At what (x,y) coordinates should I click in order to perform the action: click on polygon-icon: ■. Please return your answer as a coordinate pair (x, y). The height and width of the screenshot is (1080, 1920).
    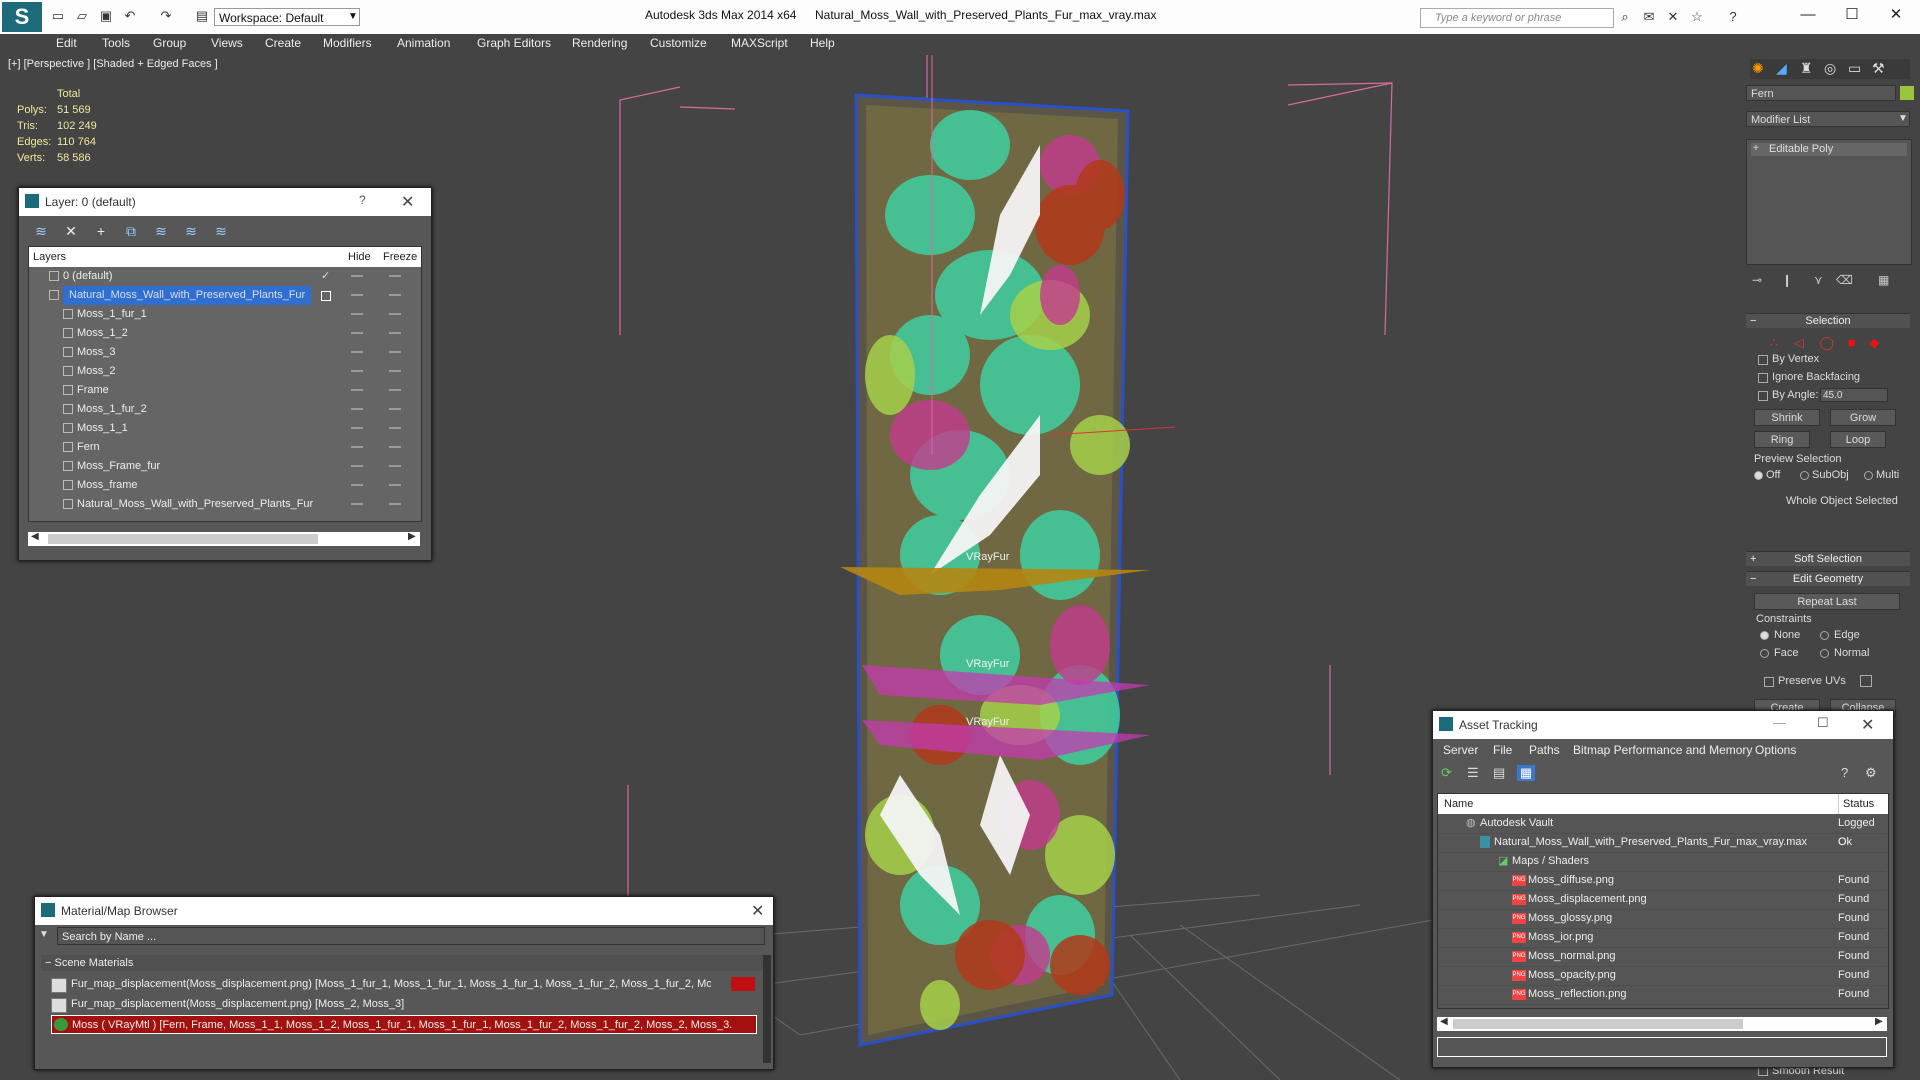
    Looking at the image, I should click on (1852, 342).